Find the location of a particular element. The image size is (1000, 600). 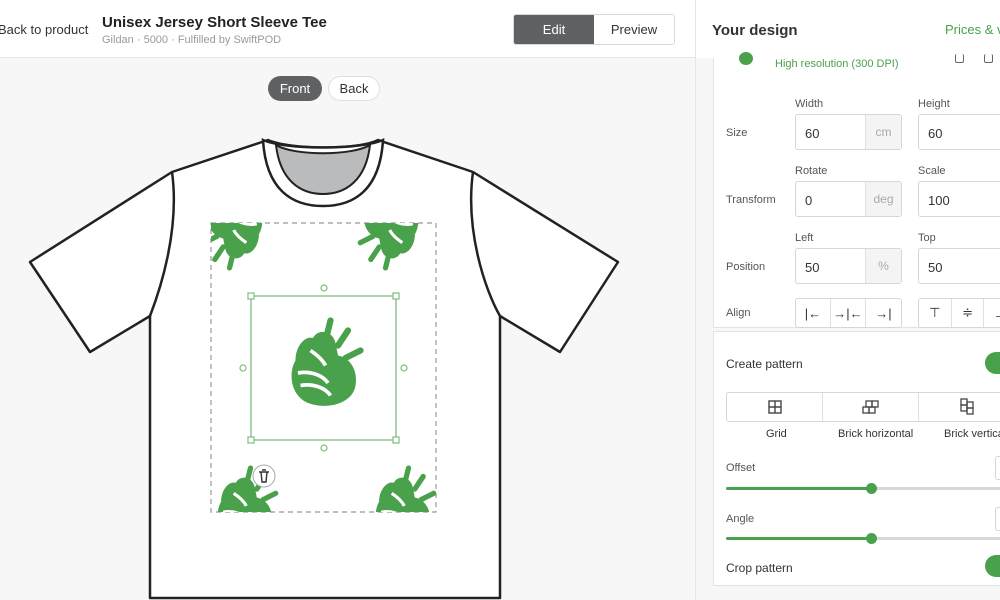

crop-pattern-label: Crop pattern is located at coordinates (759, 568).